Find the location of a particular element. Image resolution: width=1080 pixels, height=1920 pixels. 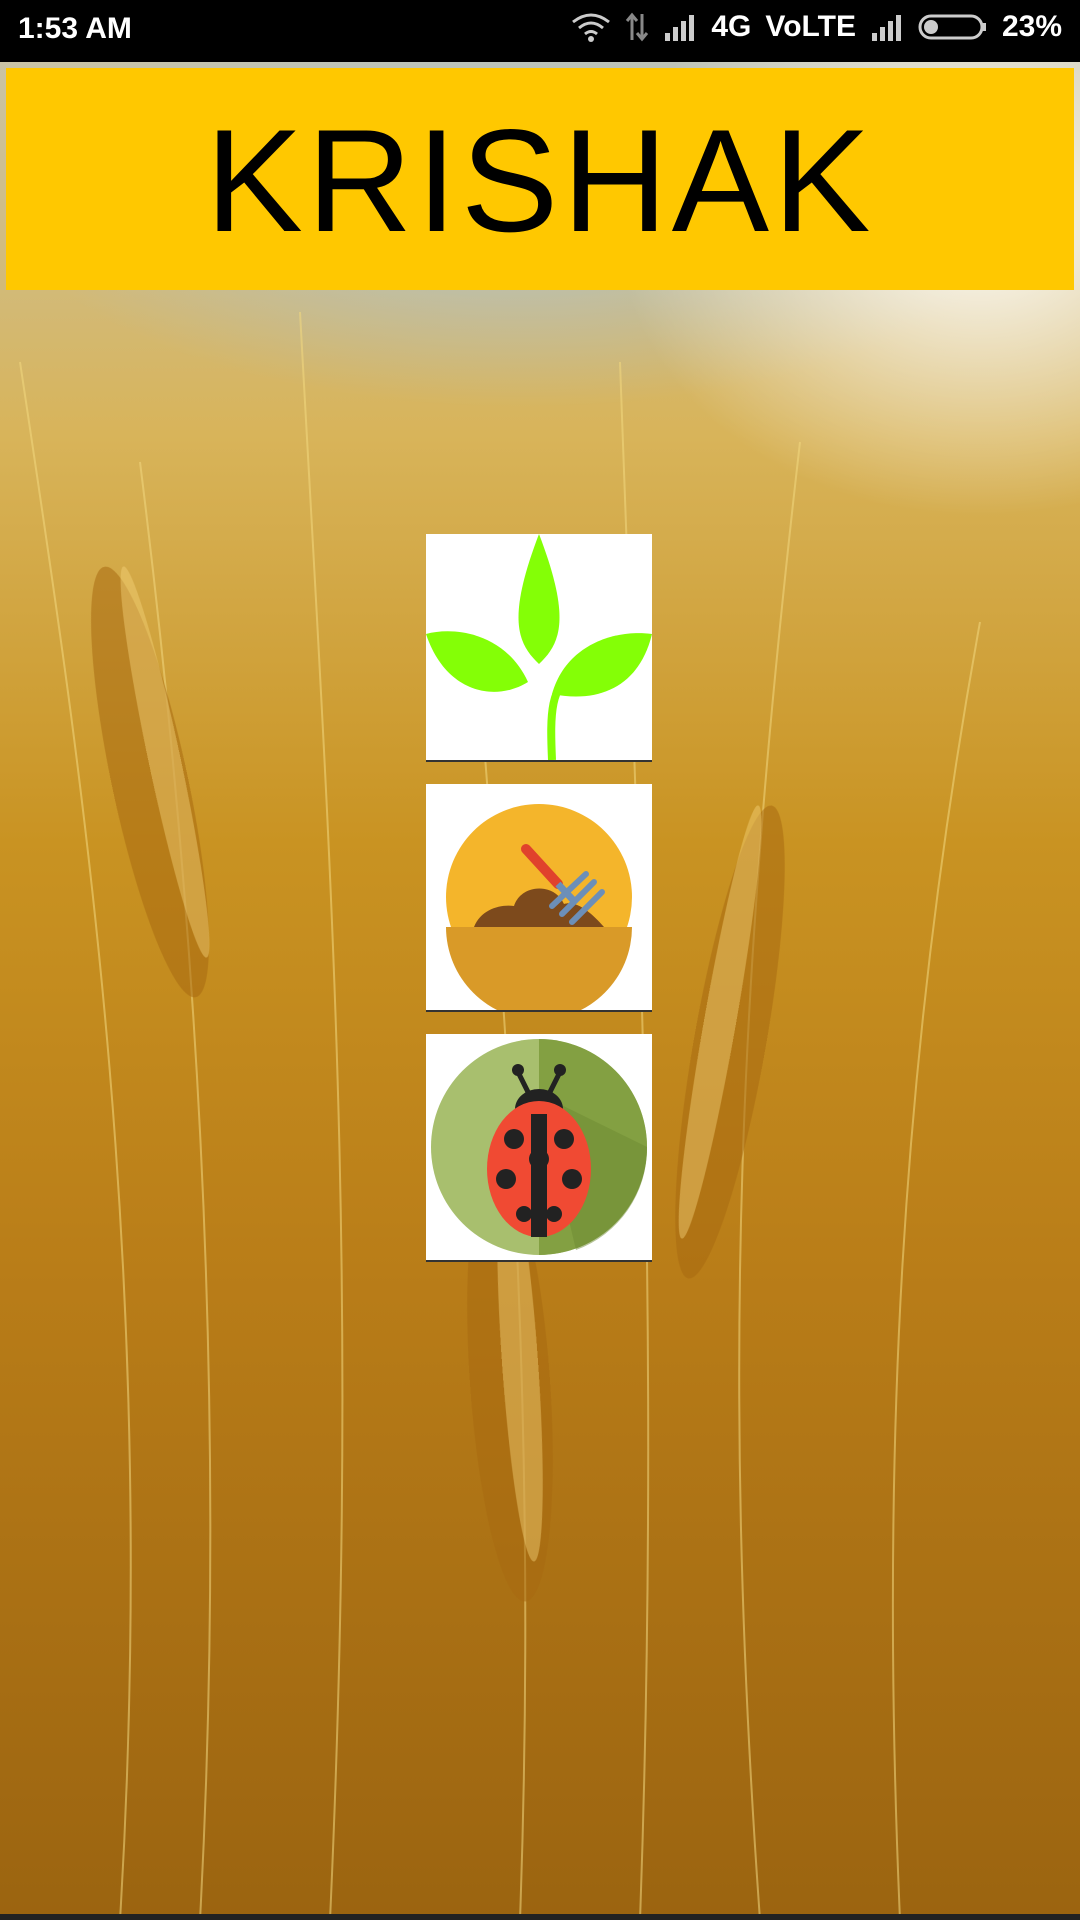

crop-menu-button is located at coordinates (539, 648).